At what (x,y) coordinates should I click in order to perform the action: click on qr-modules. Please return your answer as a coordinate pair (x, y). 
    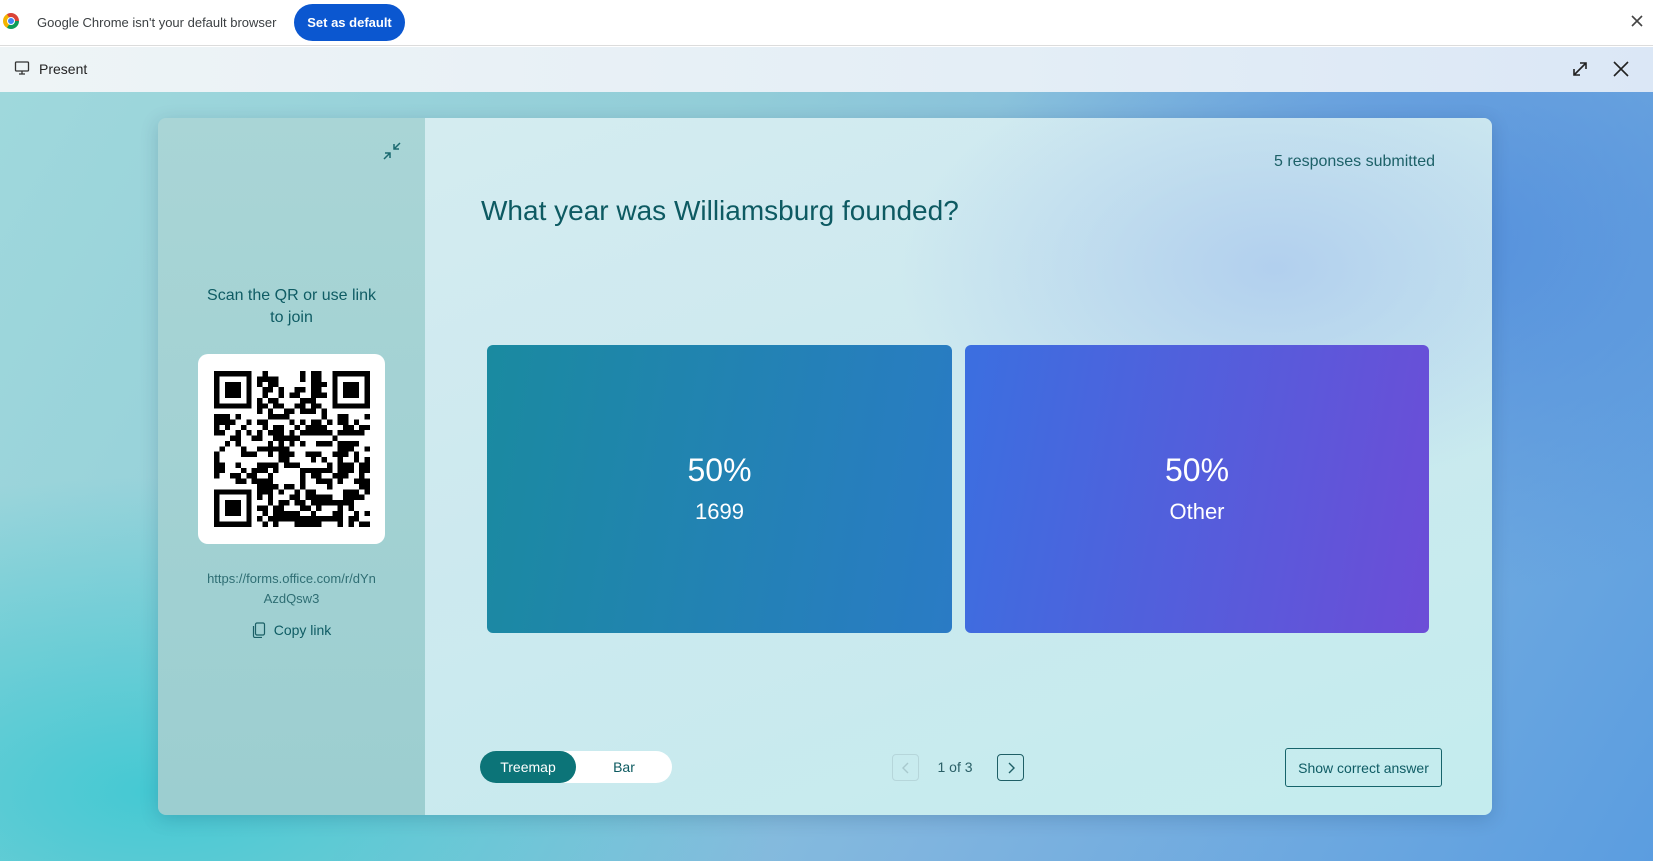
    Looking at the image, I should click on (291, 449).